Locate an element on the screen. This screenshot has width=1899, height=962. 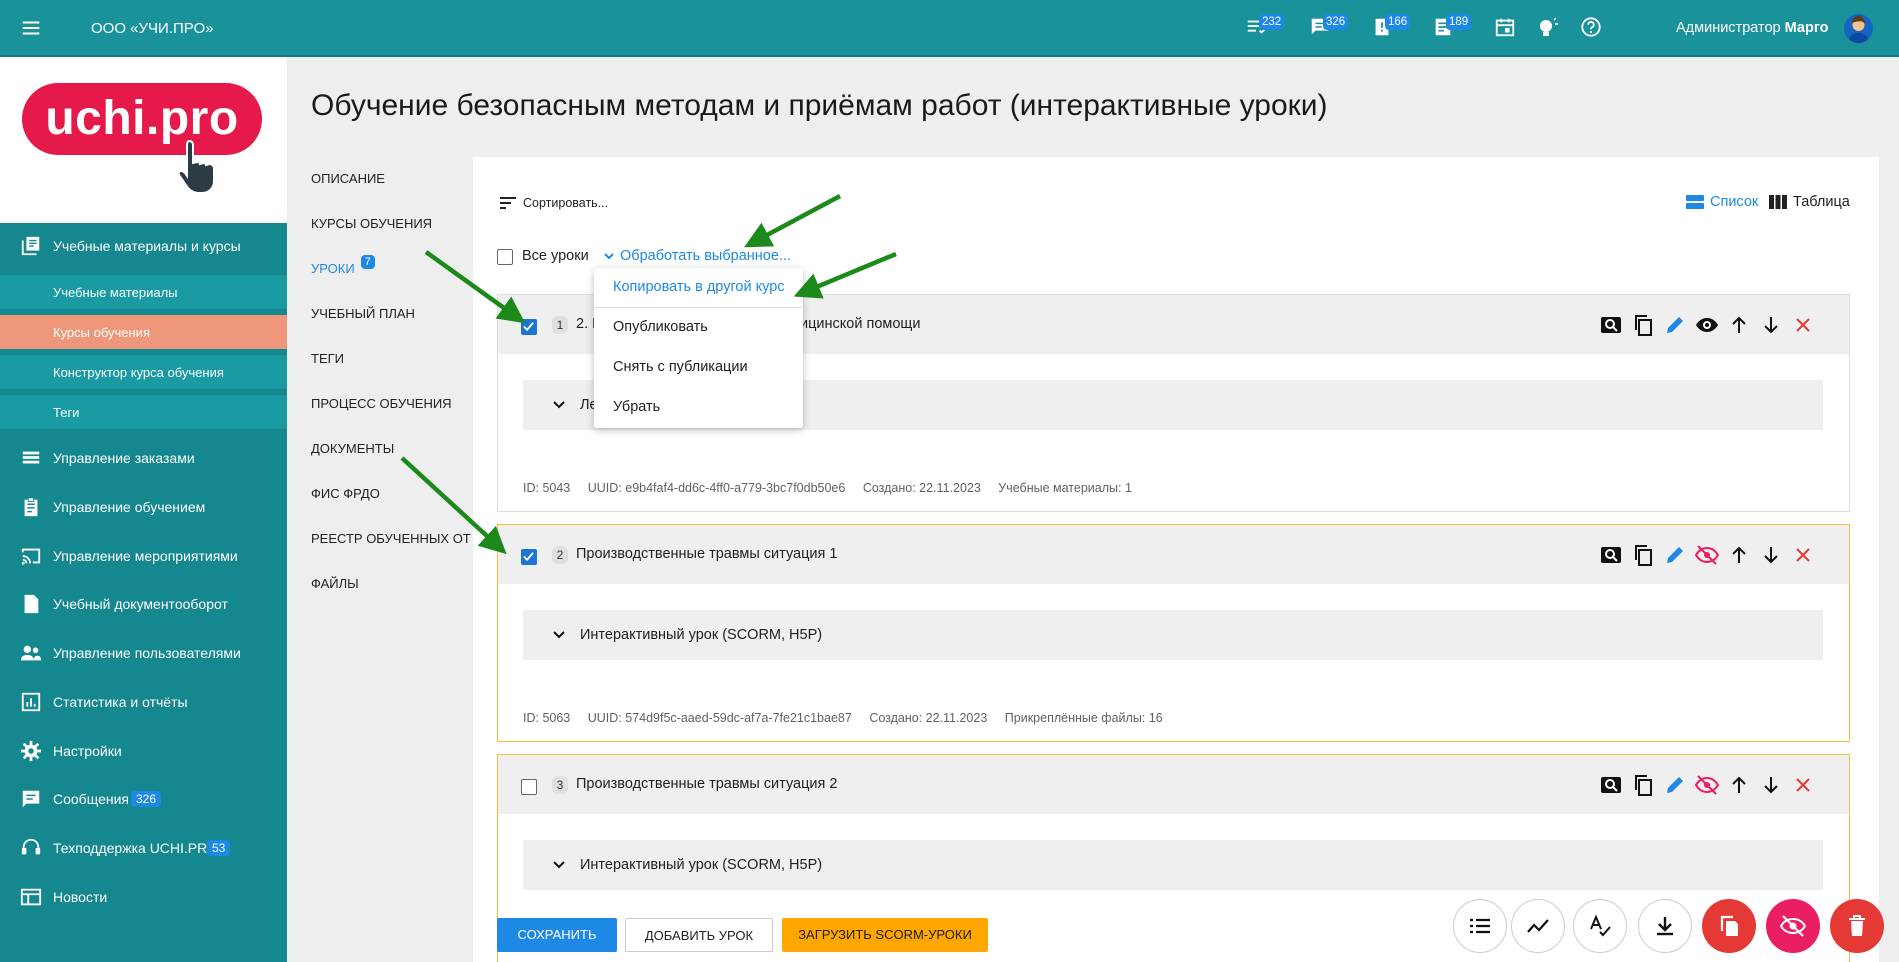
arrow-to-process-dropdown is located at coordinates (793, 221).